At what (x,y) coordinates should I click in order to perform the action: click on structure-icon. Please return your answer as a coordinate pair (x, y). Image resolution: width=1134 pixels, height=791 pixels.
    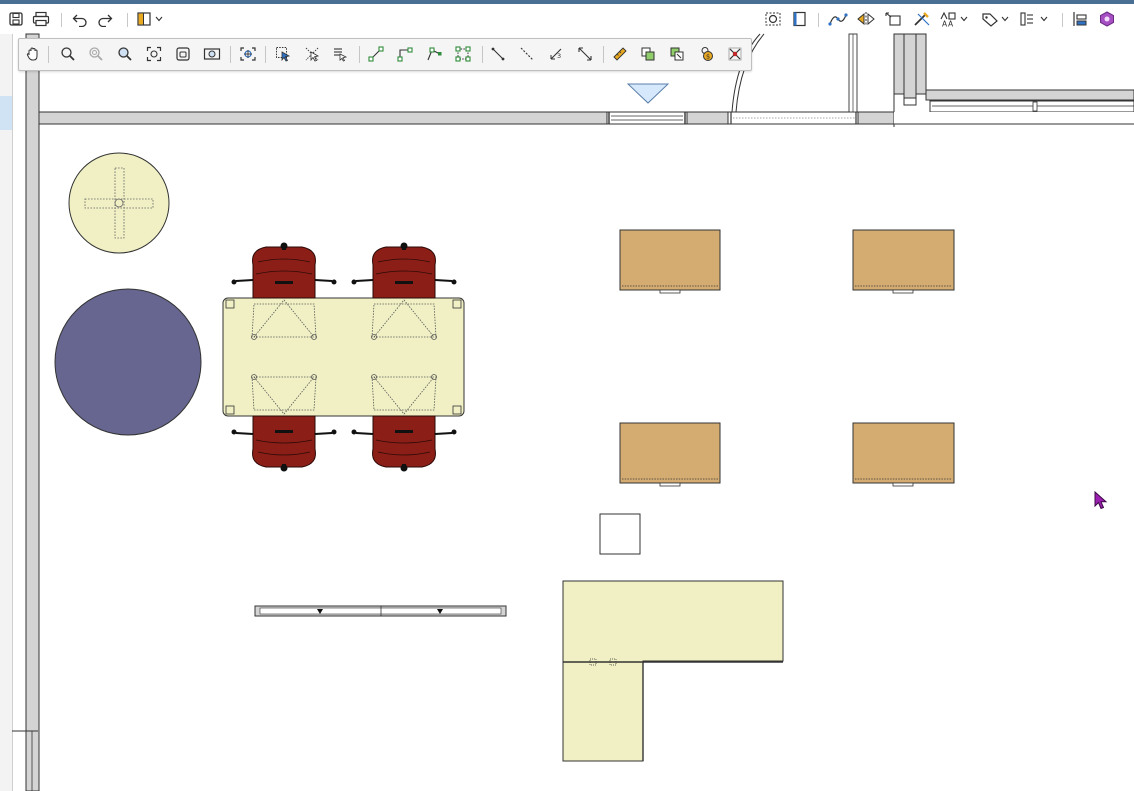
    Looking at the image, I should click on (1080, 19).